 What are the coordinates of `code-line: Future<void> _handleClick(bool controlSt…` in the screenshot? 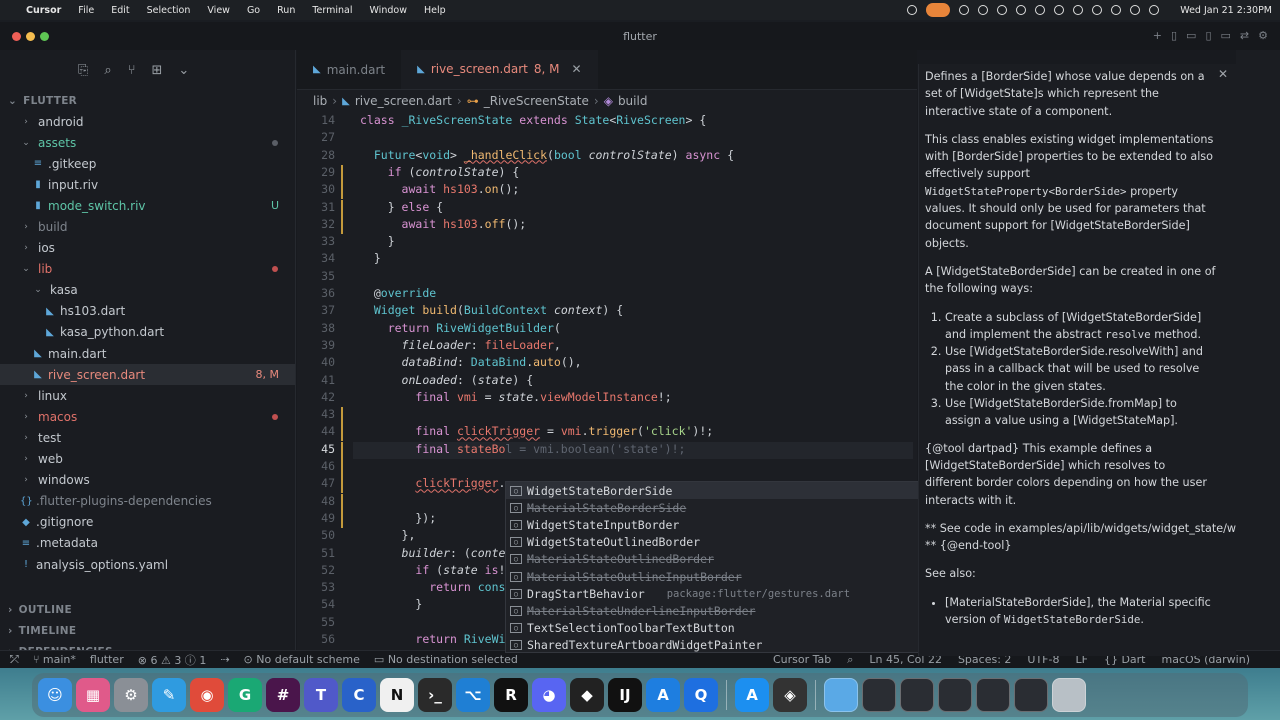 It's located at (547, 155).